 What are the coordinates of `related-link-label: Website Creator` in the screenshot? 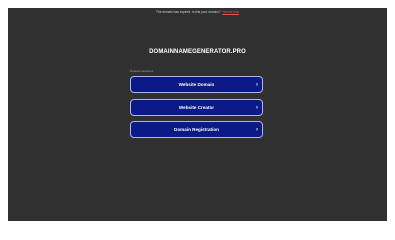 It's located at (196, 107).